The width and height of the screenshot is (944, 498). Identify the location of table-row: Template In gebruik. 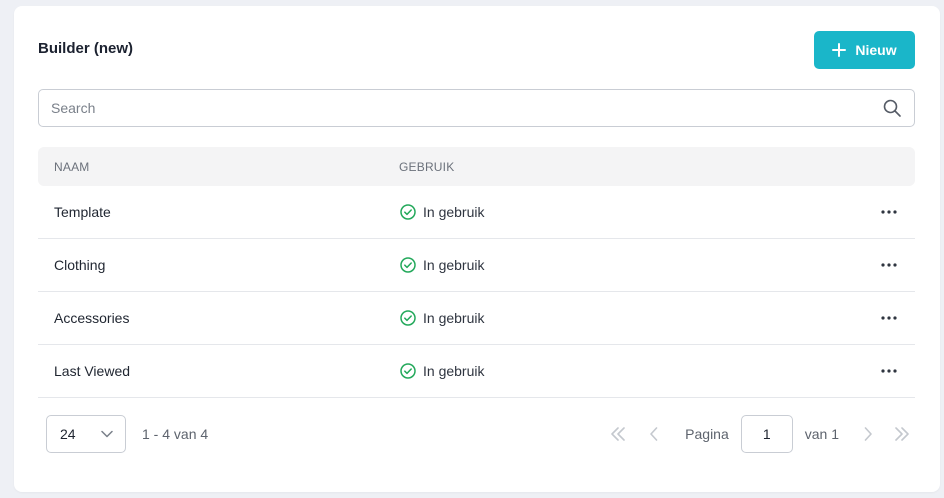
(476, 212).